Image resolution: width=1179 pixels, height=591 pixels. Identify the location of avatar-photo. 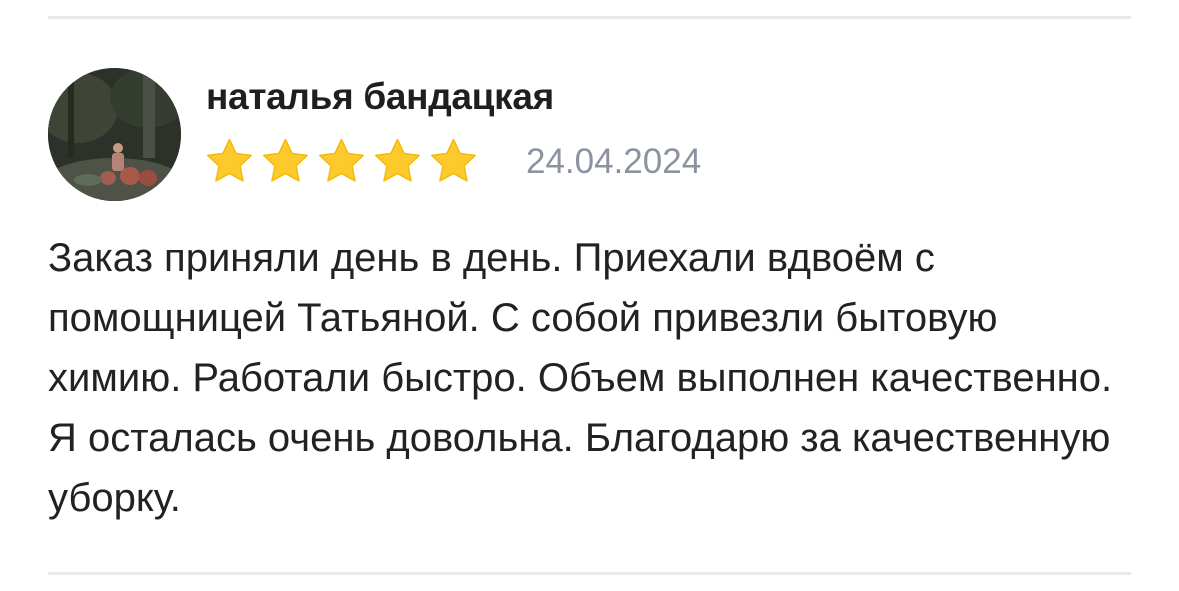
(114, 134).